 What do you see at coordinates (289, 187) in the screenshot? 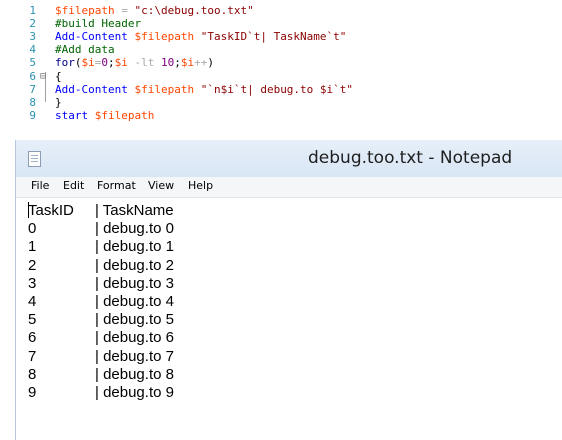
I see `menu-bar: File Edit Format View Help` at bounding box center [289, 187].